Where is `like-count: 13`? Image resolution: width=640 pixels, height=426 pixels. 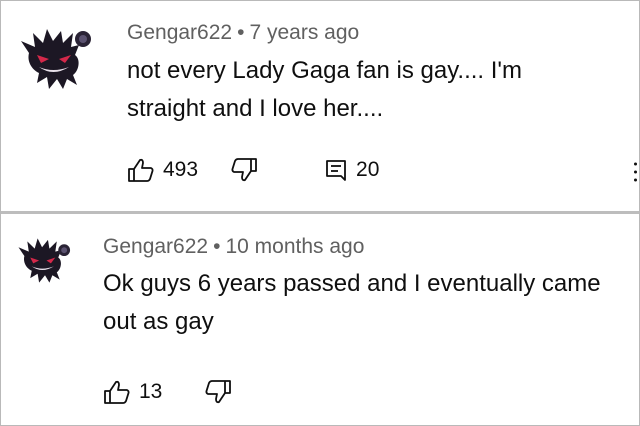
like-count: 13 is located at coordinates (151, 391).